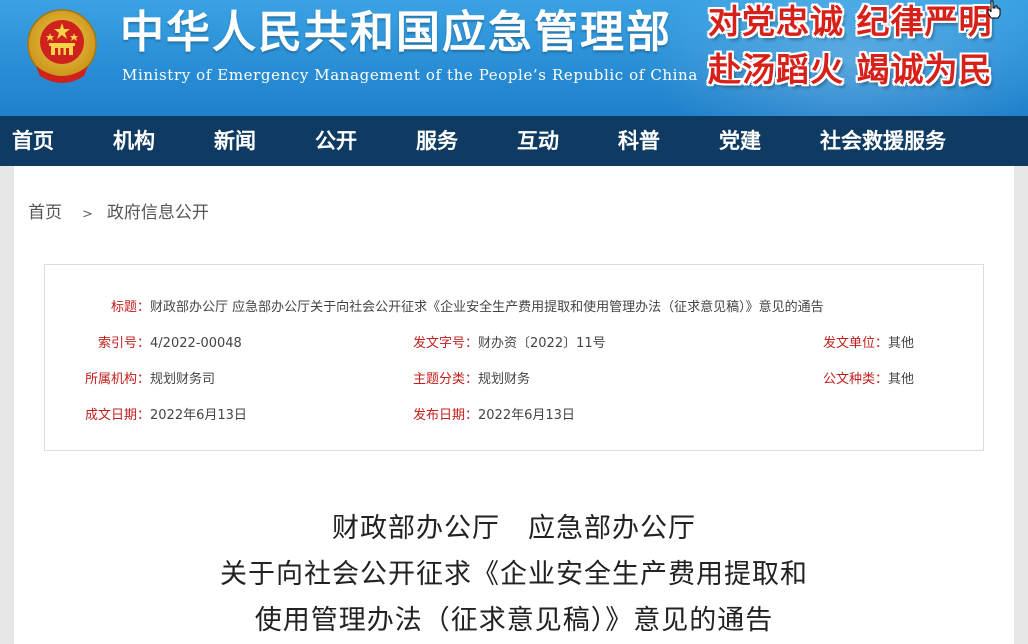 This screenshot has height=644, width=1028. Describe the element at coordinates (856, 379) in the screenshot. I see `meta-document-type-label: 公文种类：` at that location.